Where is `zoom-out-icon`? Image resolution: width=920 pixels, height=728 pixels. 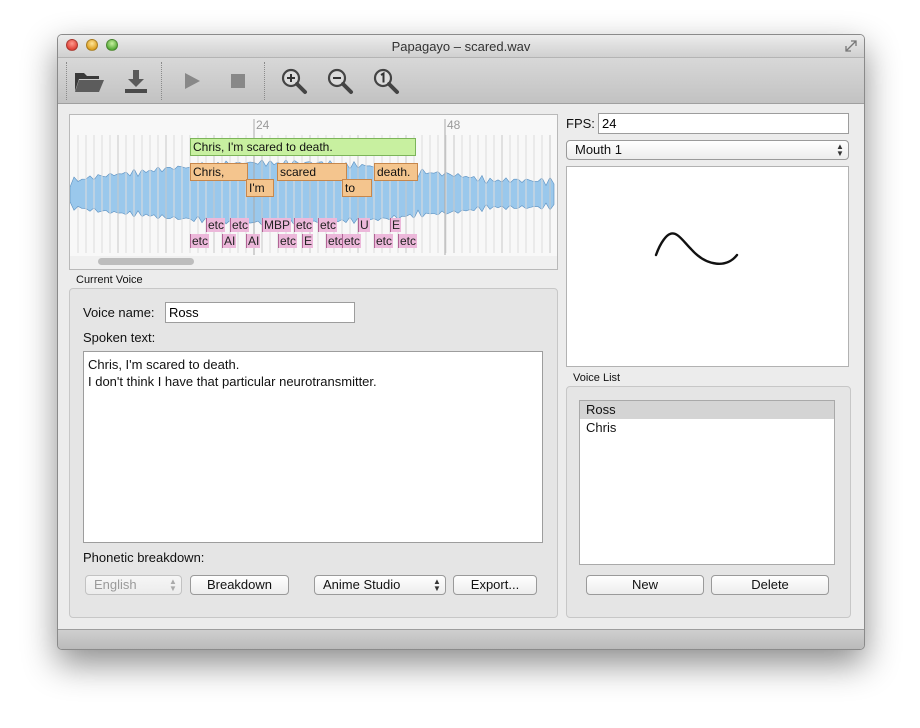
zoom-out-icon is located at coordinates (340, 81).